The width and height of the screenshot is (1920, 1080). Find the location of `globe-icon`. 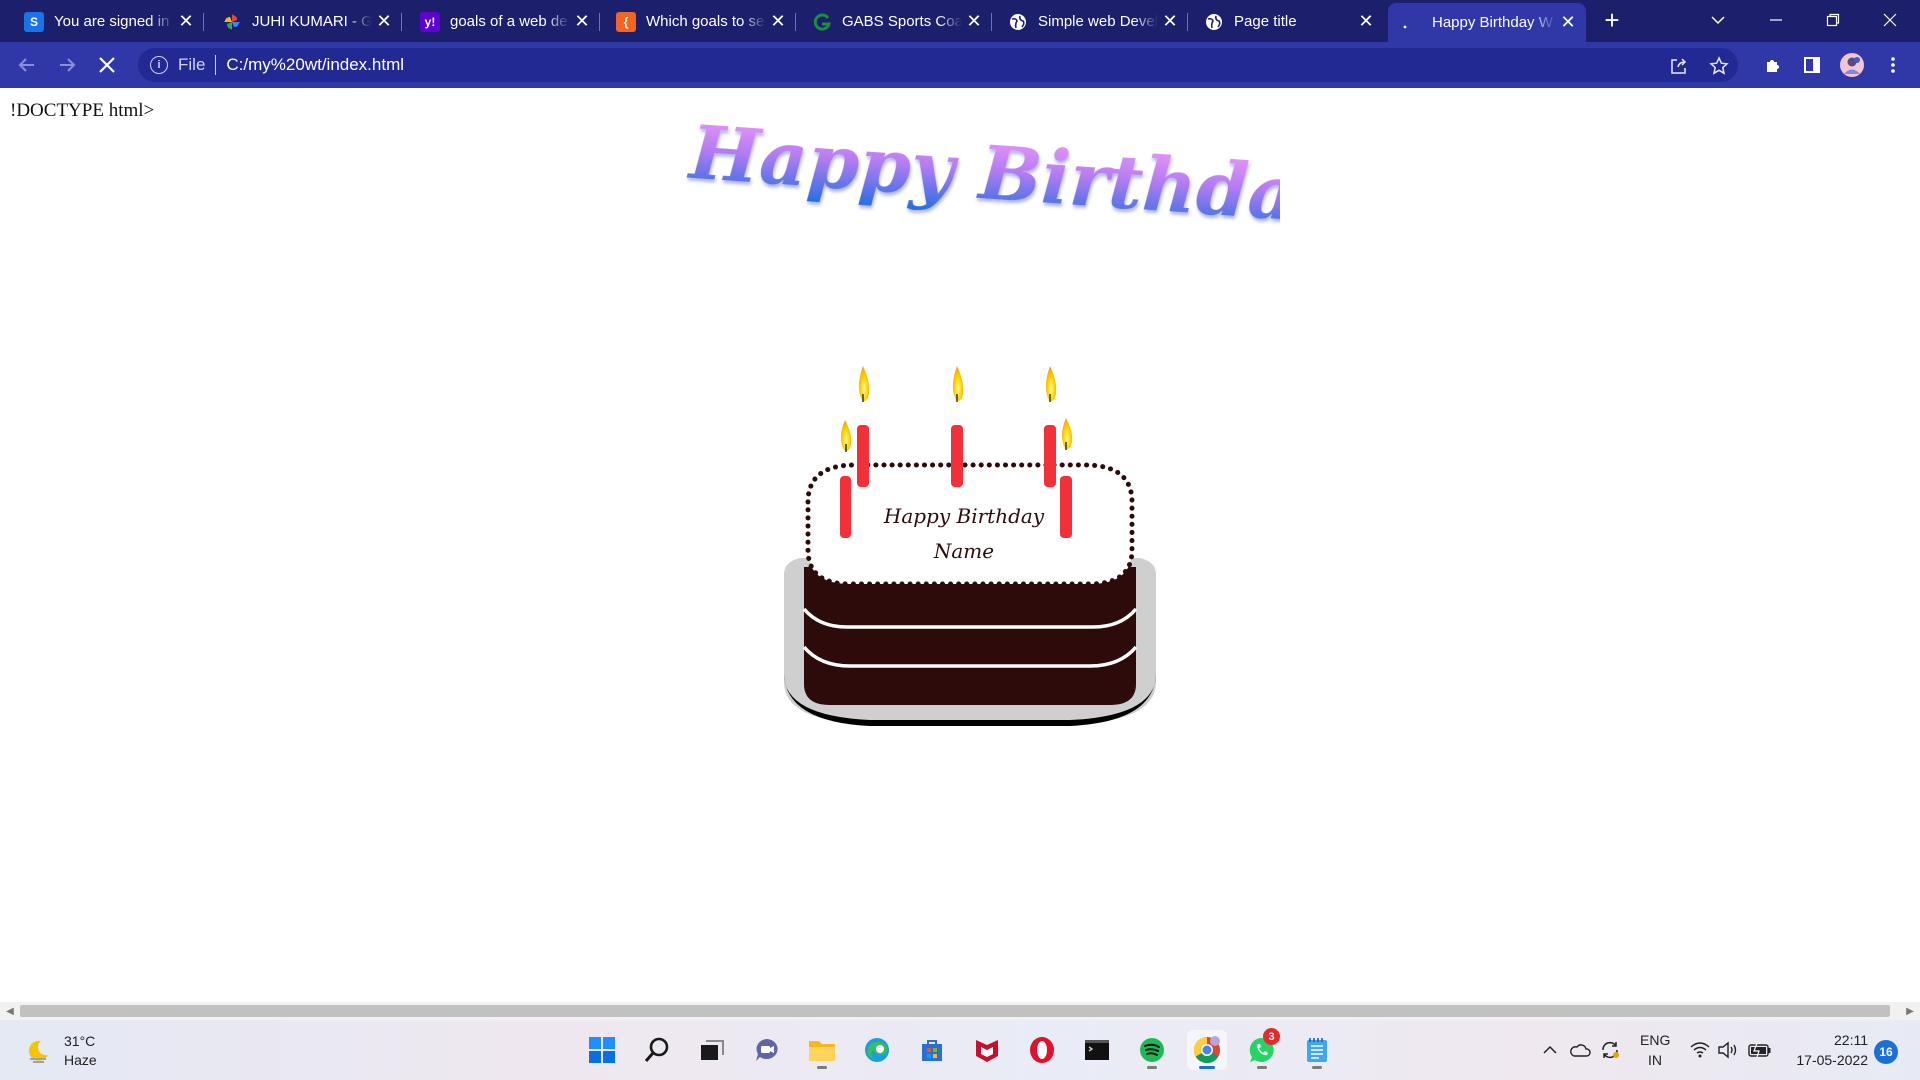

globe-icon is located at coordinates (1214, 22).